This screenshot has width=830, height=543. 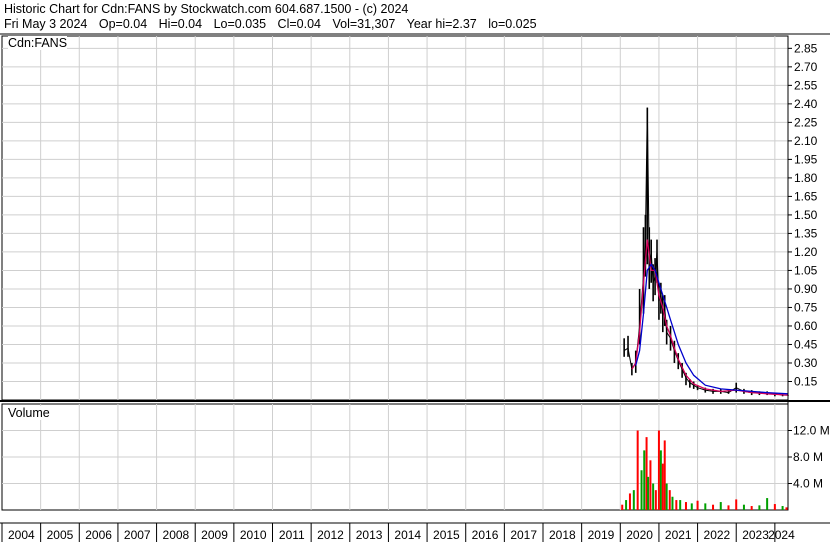 What do you see at coordinates (639, 535) in the screenshot?
I see `x-axis-tick-label: 2020` at bounding box center [639, 535].